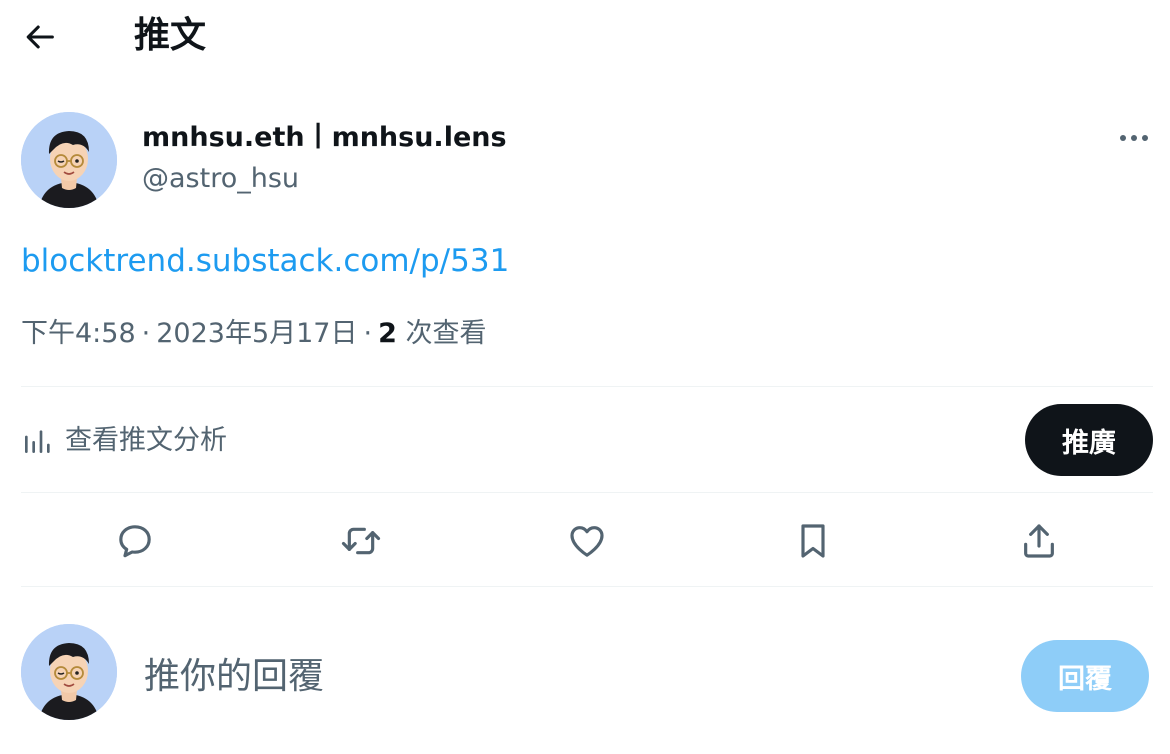  What do you see at coordinates (387, 333) in the screenshot?
I see `views-count: 2` at bounding box center [387, 333].